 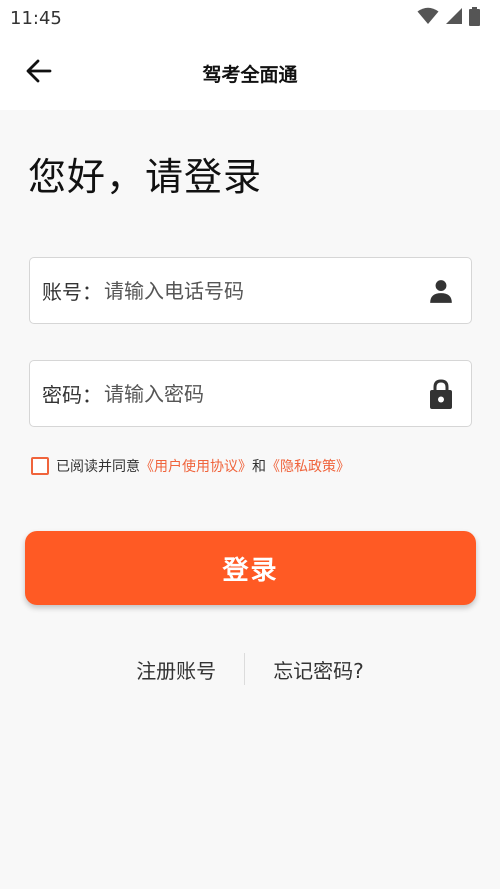 I want to click on status-time: 11:45, so click(x=36, y=18).